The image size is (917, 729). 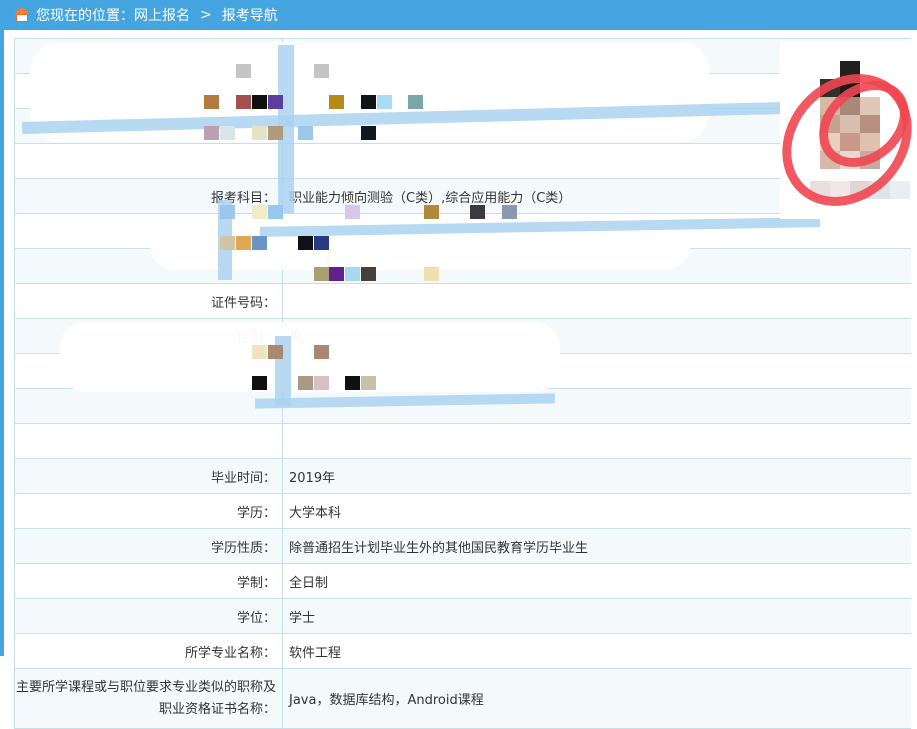 I want to click on table-row: 报考科目： 职业能力倾向测验（C类）,综合应用能力（C类）, so click(x=463, y=196).